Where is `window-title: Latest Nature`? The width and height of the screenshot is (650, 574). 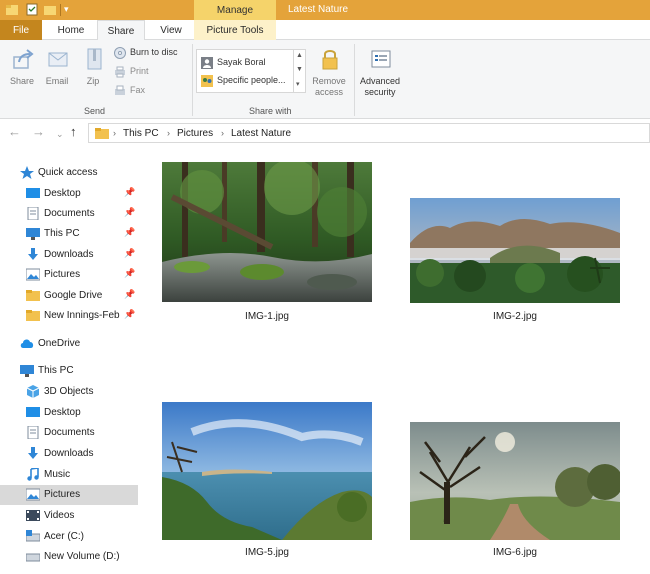
window-title: Latest Nature is located at coordinates (318, 9).